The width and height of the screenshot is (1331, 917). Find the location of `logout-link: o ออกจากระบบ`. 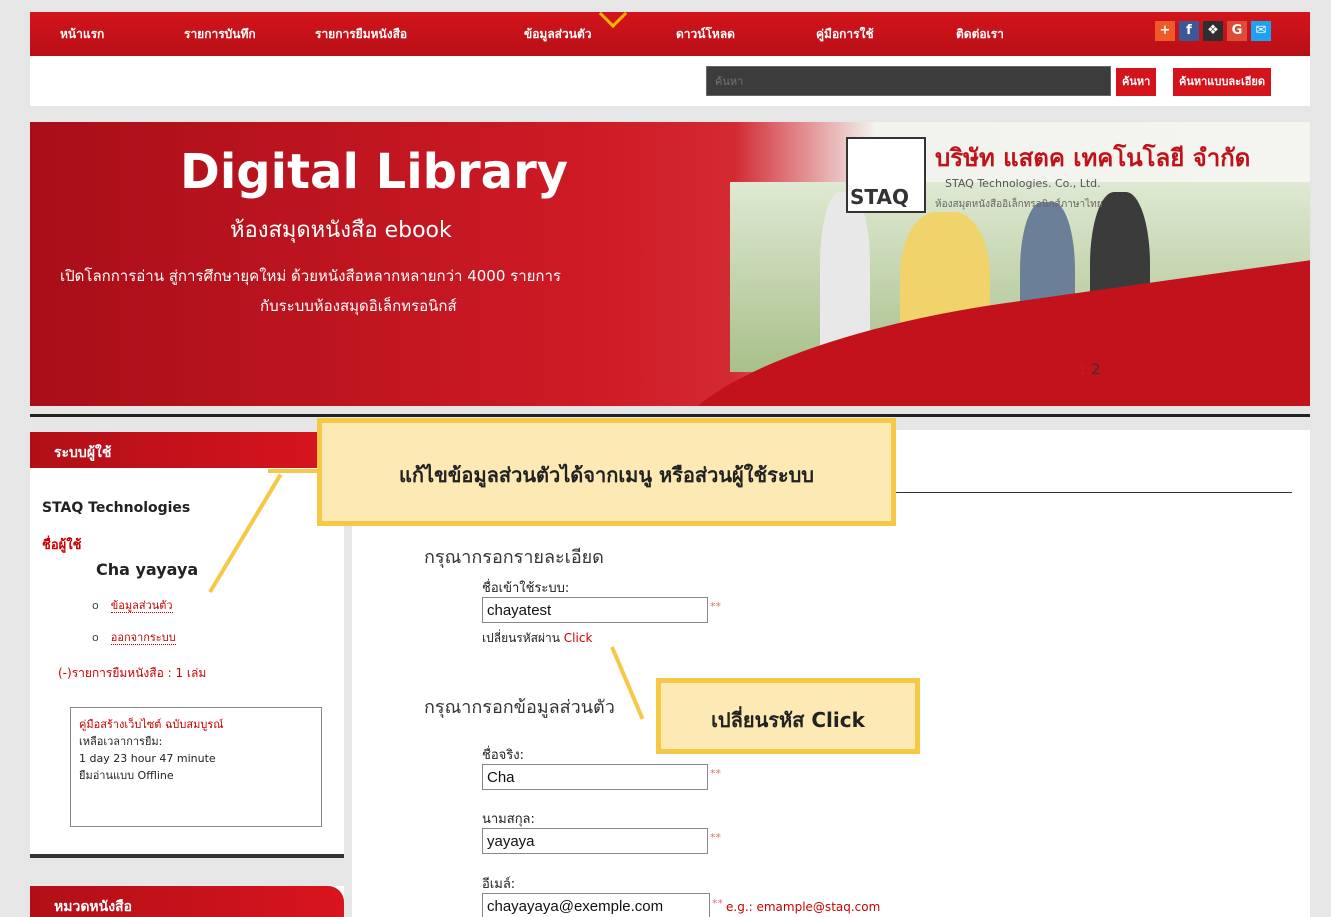

logout-link: o ออกจากระบบ is located at coordinates (134, 637).